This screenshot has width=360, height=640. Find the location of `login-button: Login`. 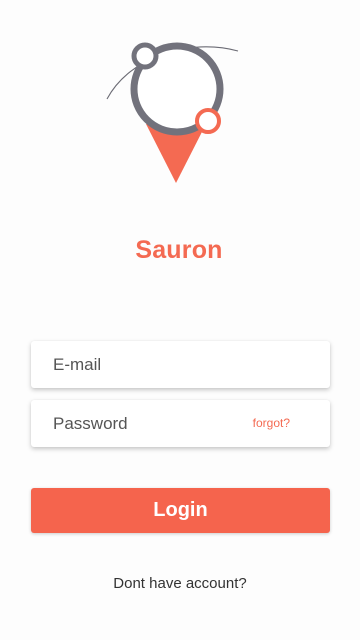

login-button: Login is located at coordinates (180, 510).